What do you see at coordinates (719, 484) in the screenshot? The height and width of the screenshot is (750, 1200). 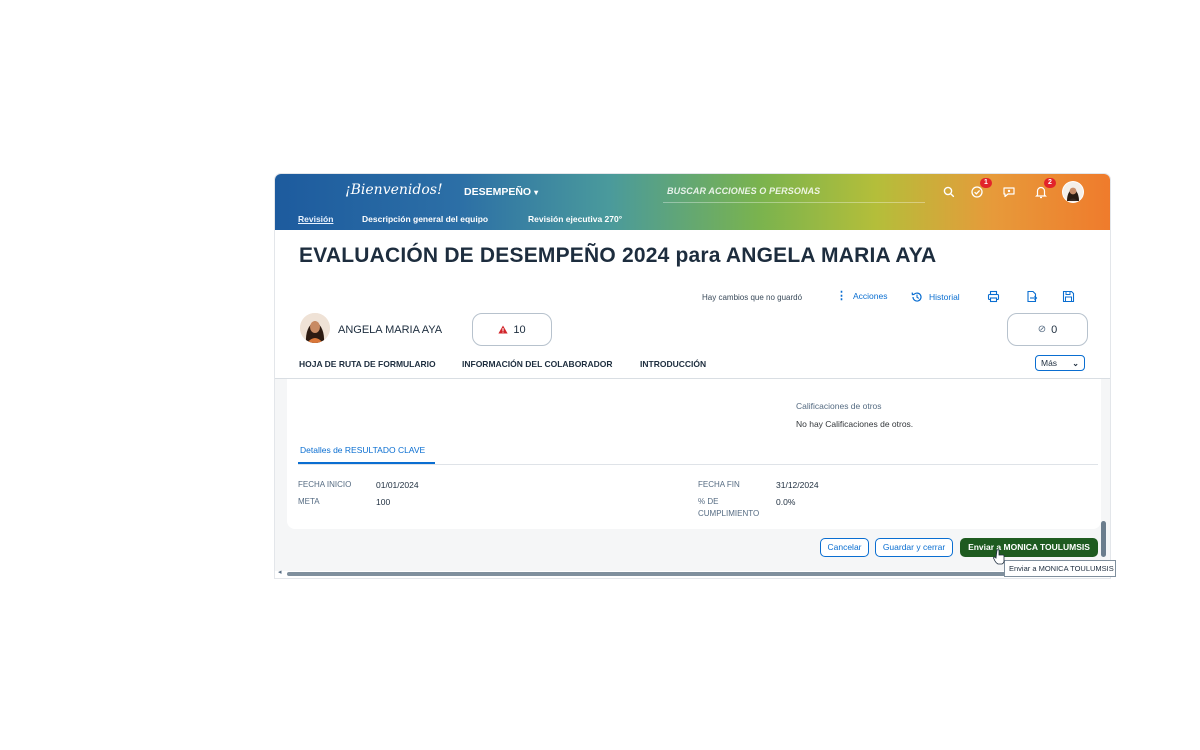 I see `end-date-label: FECHA FIN` at bounding box center [719, 484].